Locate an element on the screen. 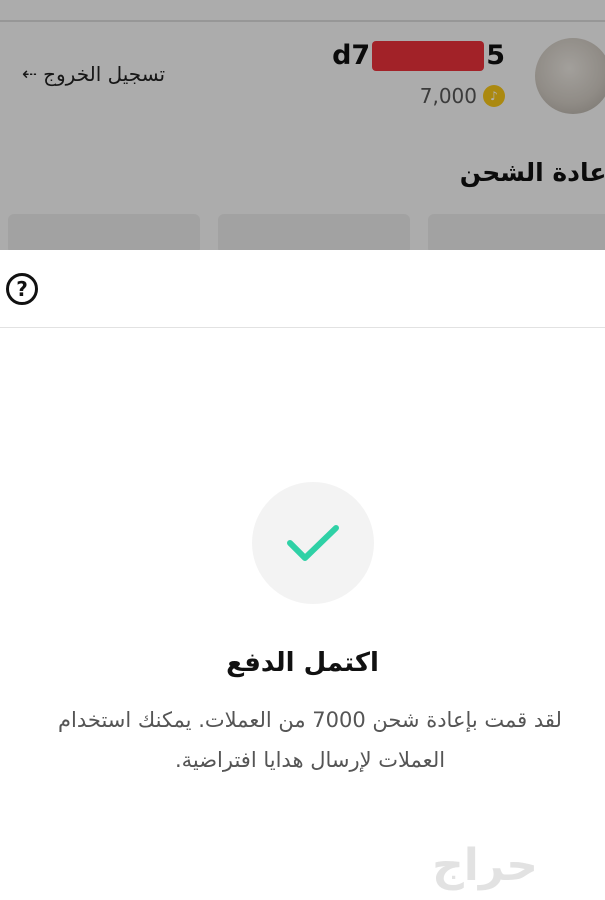  sheet-header: ? is located at coordinates (302, 289).